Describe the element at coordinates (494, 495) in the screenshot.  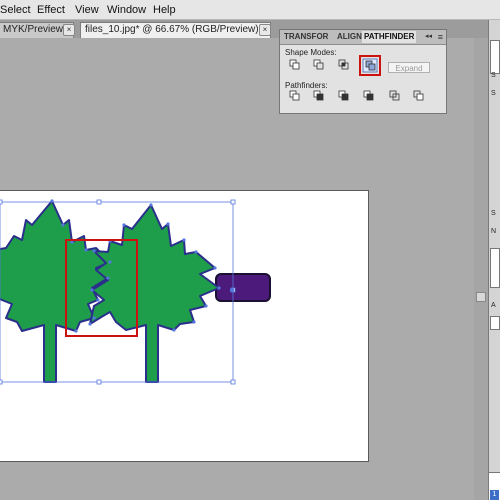
I see `layer-number: 1` at that location.